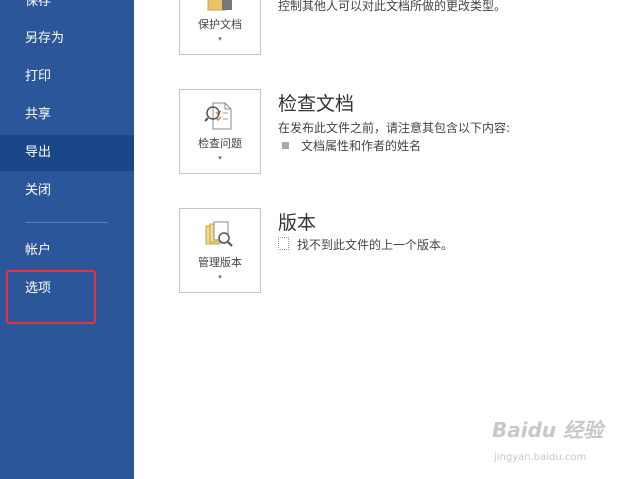  What do you see at coordinates (392, 6) in the screenshot?
I see `protect-description: 控制其他人可以对此文档所做的更改类型。` at bounding box center [392, 6].